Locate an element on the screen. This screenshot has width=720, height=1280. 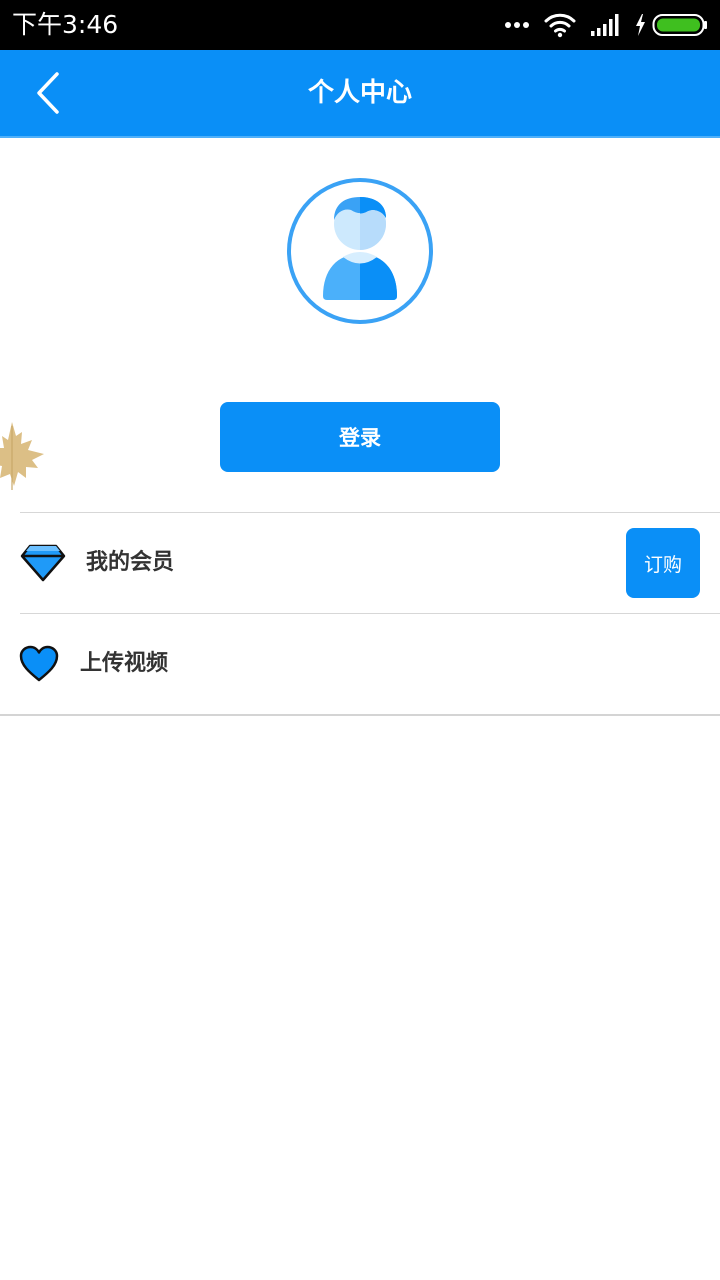
heart-icon is located at coordinates (39, 663).